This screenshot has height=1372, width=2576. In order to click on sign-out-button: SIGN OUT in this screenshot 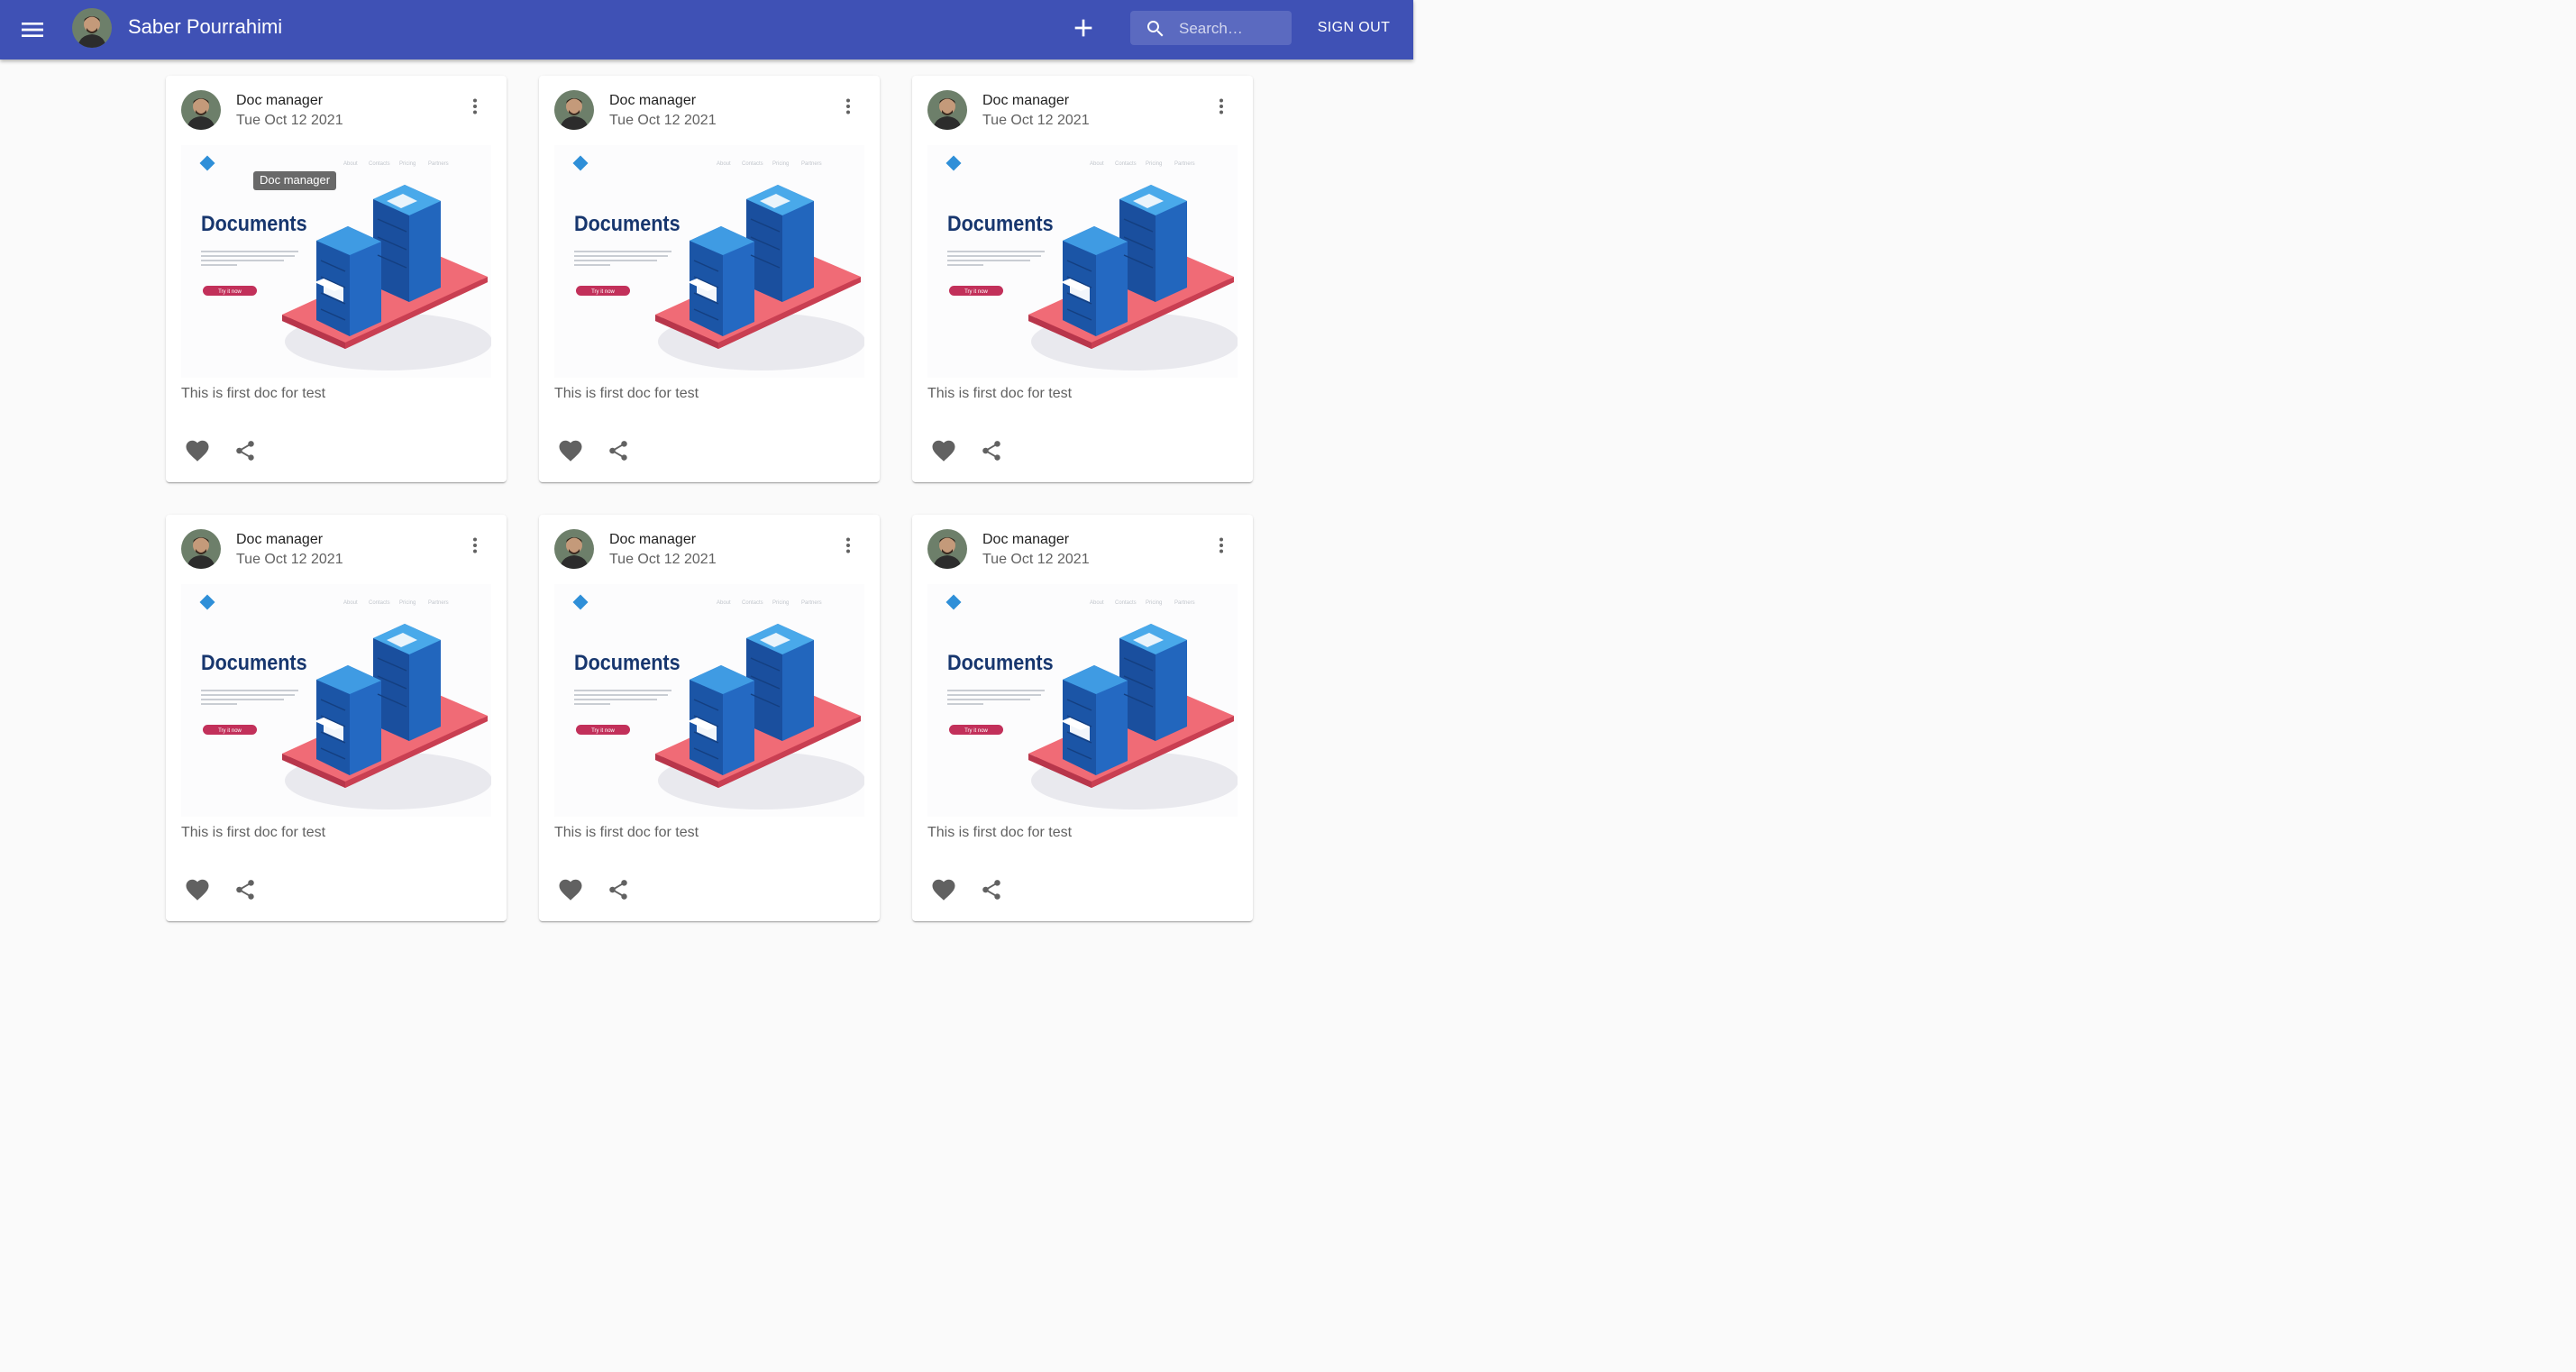, I will do `click(1354, 28)`.